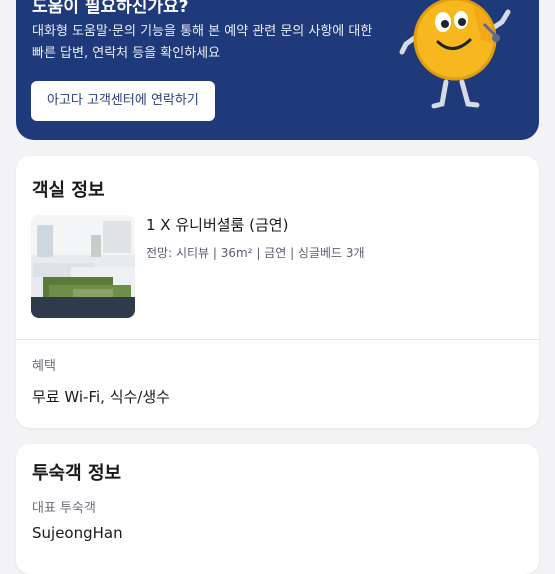  What do you see at coordinates (44, 366) in the screenshot?
I see `benefits-label: 혜택` at bounding box center [44, 366].